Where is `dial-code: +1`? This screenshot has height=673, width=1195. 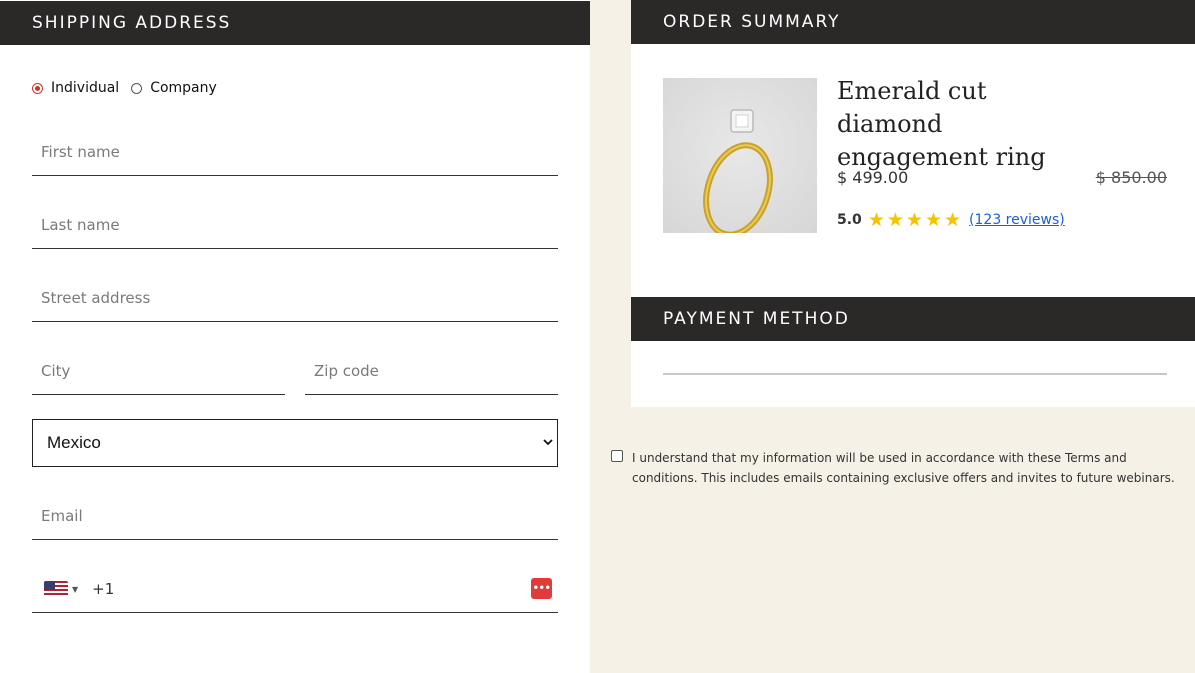
dial-code: +1 is located at coordinates (103, 589).